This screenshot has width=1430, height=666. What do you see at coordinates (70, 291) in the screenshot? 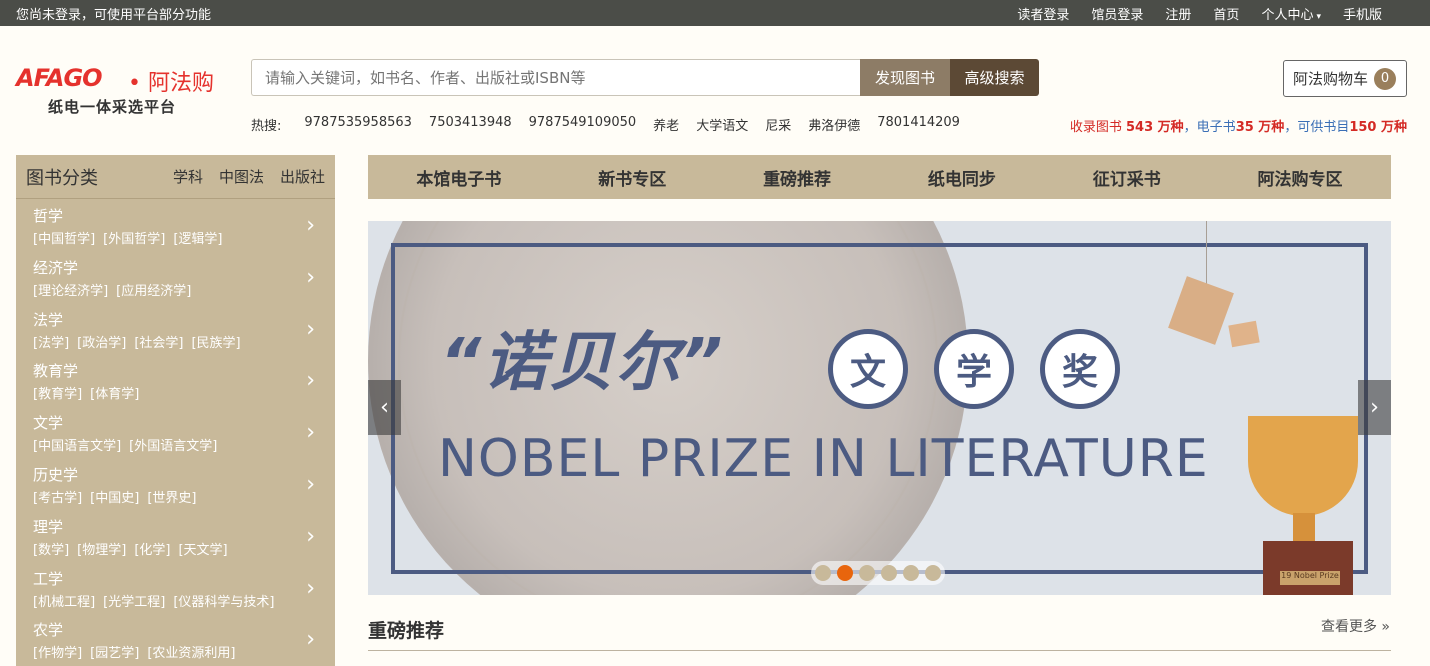
I see `subcategory-link: [理论经济学]` at bounding box center [70, 291].